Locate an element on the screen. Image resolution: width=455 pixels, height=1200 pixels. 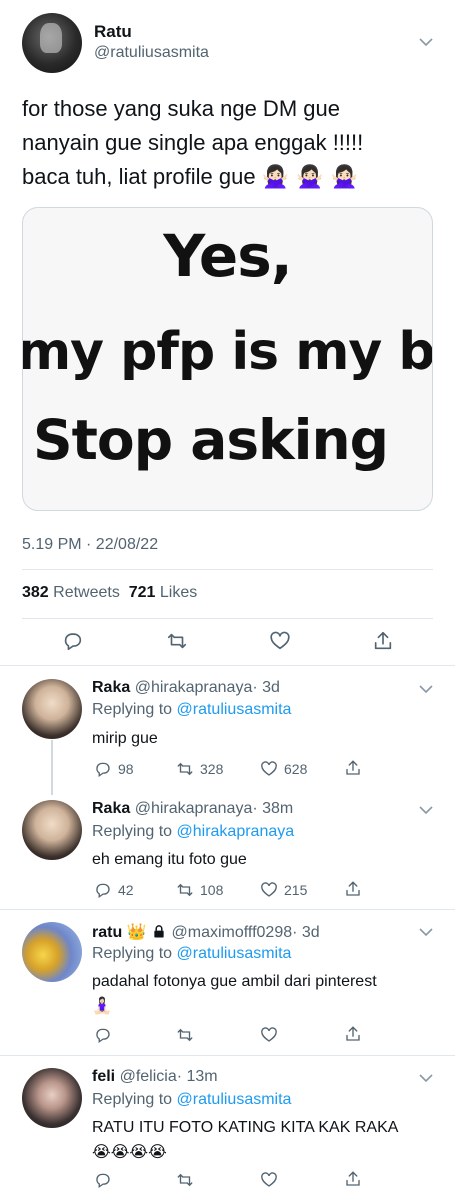
reply-count: 42 is located at coordinates (126, 890).